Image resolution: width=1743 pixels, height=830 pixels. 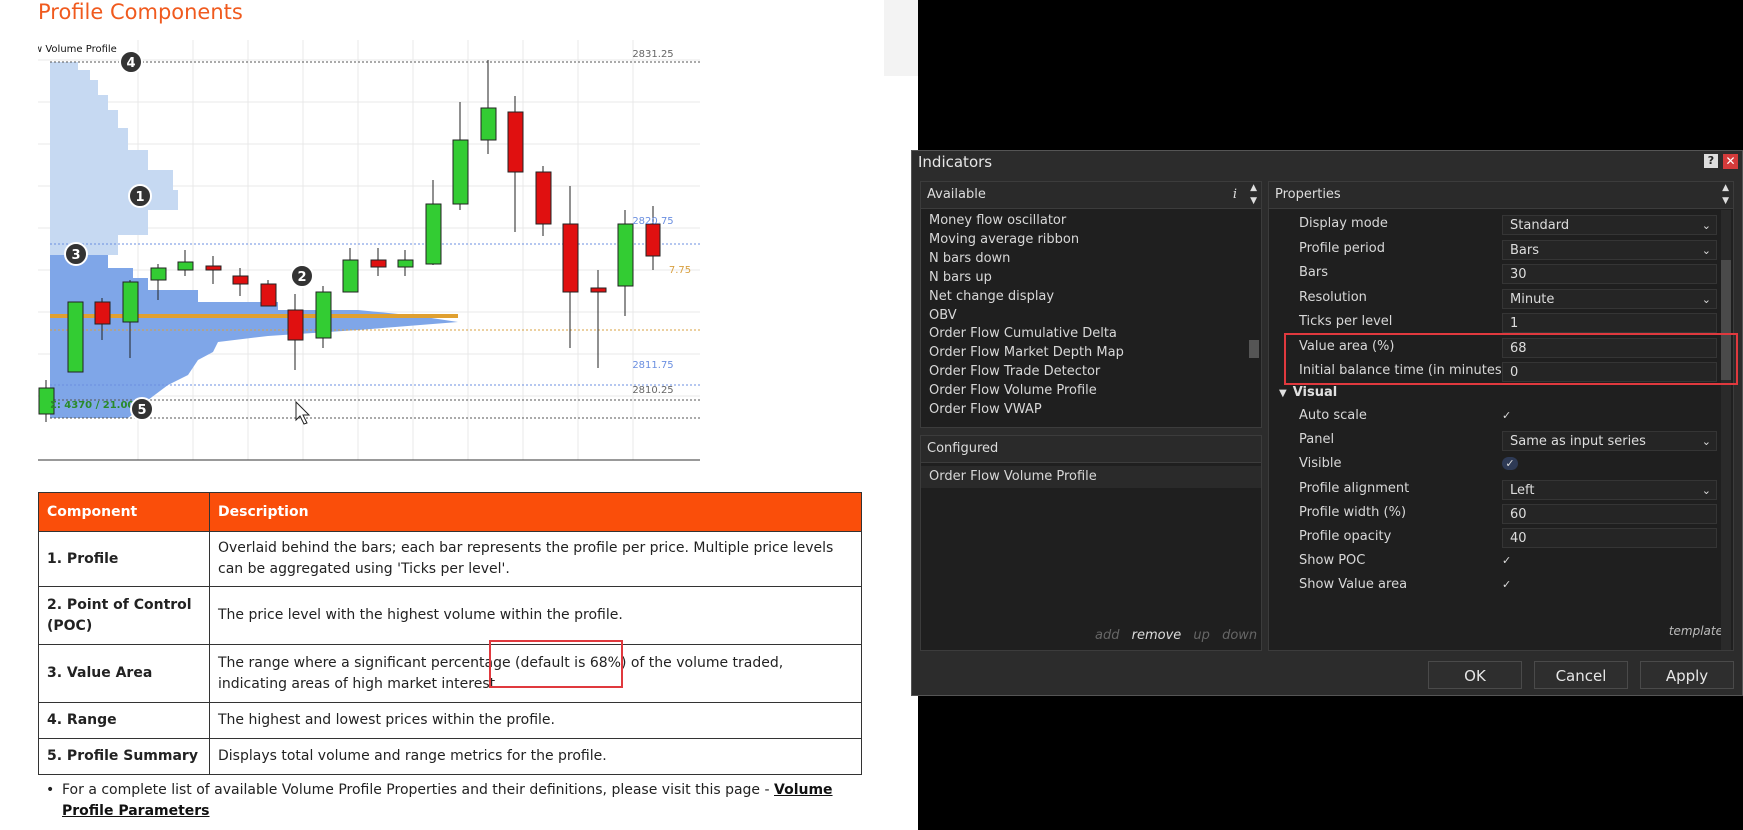 I want to click on prop-bars: Bars, so click(x=1313, y=272).